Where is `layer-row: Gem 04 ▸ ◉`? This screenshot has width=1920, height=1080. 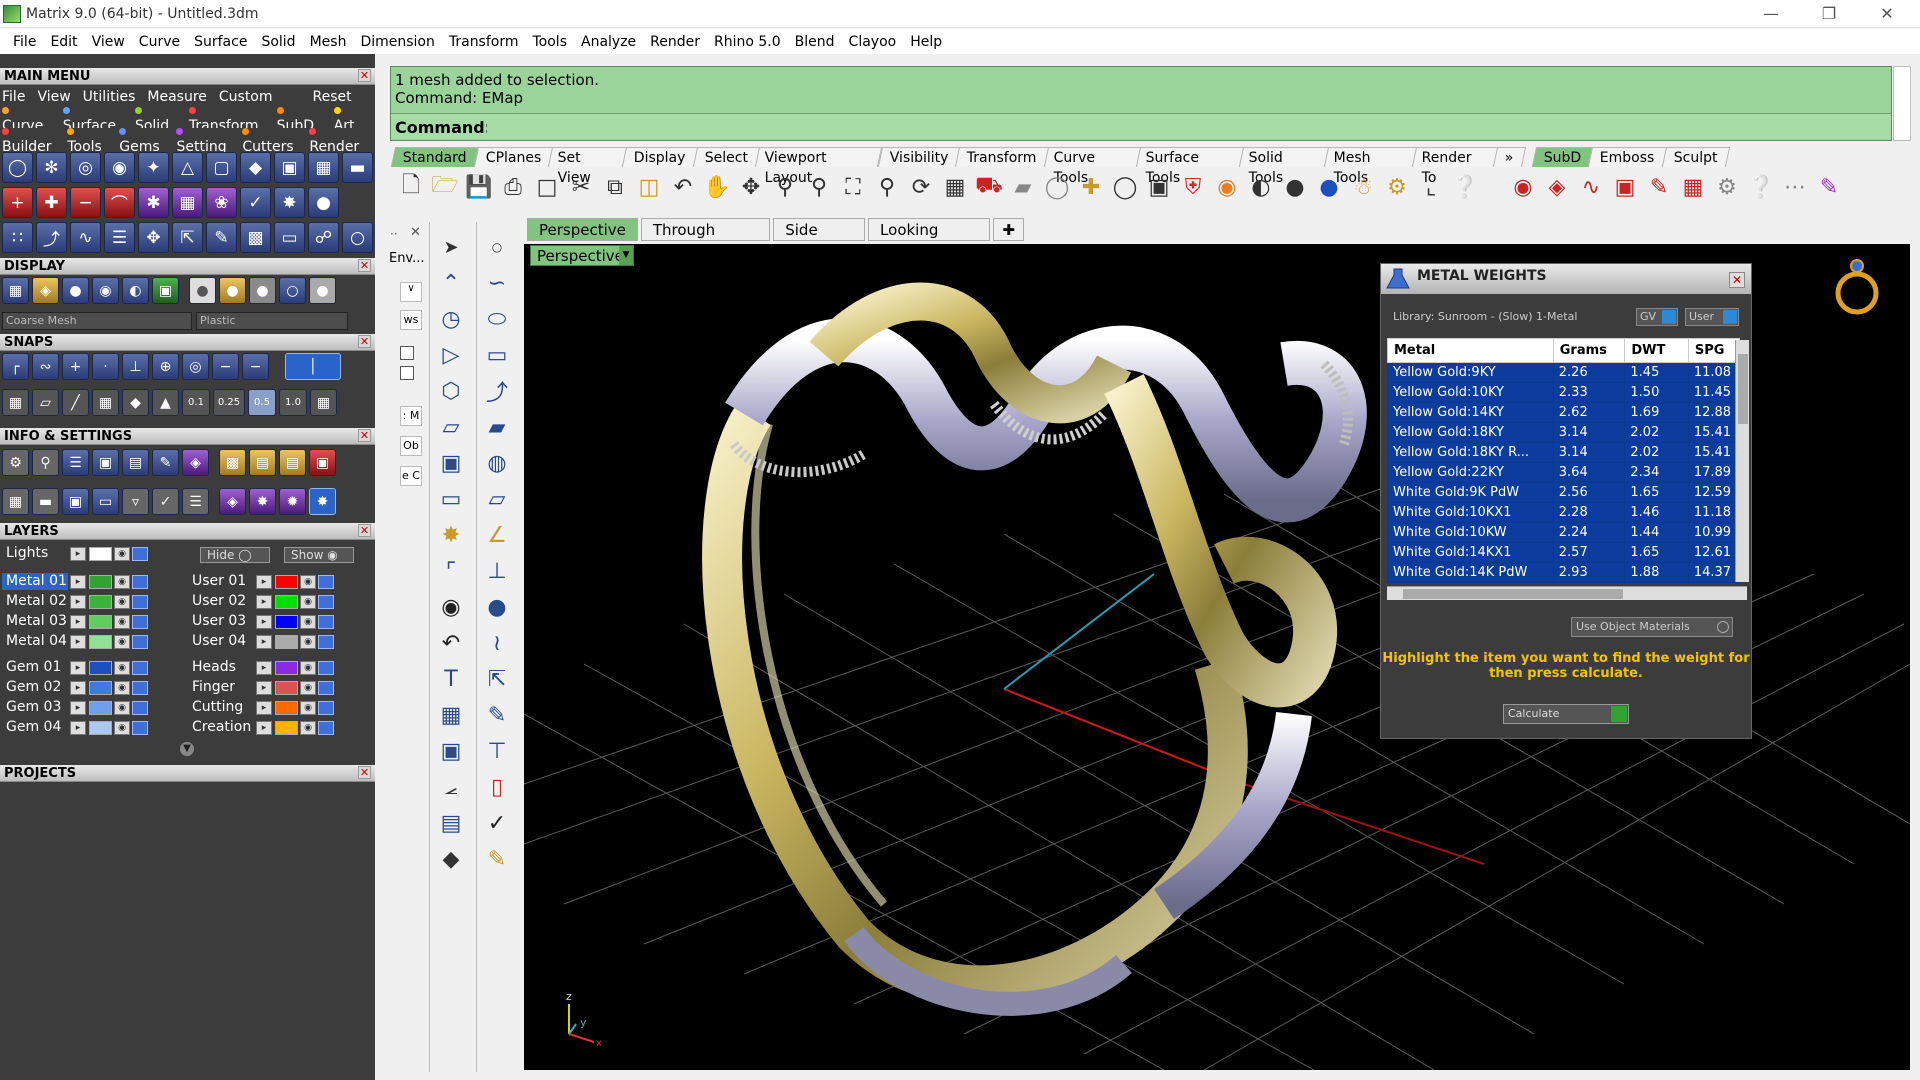
layer-row: Gem 04 ▸ ◉ is located at coordinates (75, 727).